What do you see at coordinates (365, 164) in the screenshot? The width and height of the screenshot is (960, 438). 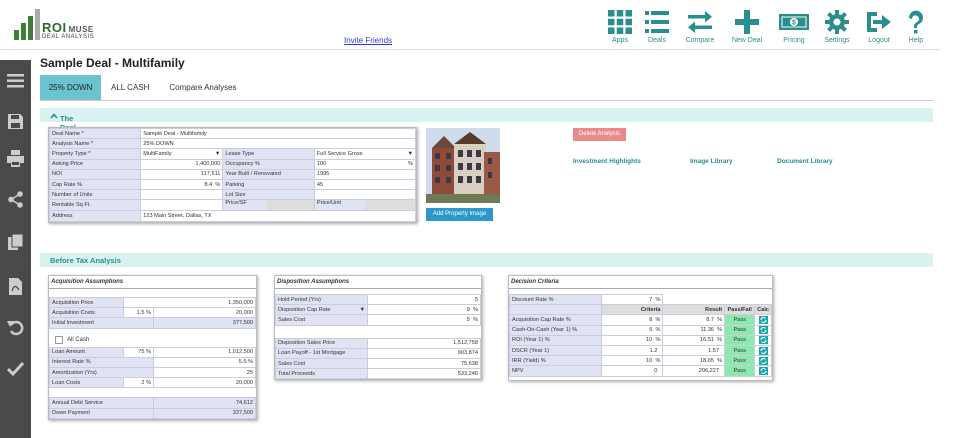 I see `occupancy-input: 100%` at bounding box center [365, 164].